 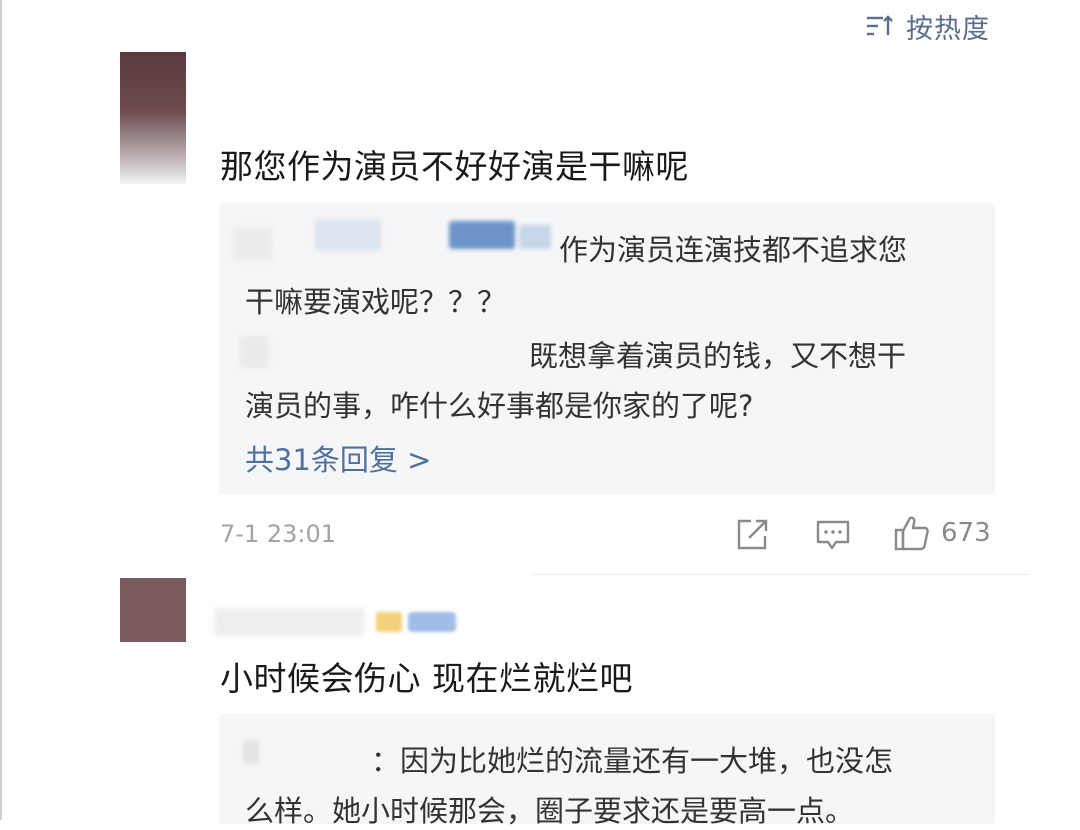 I want to click on reply-text: 演员的事，咋什么好事都是你家的了呢?, so click(x=499, y=406).